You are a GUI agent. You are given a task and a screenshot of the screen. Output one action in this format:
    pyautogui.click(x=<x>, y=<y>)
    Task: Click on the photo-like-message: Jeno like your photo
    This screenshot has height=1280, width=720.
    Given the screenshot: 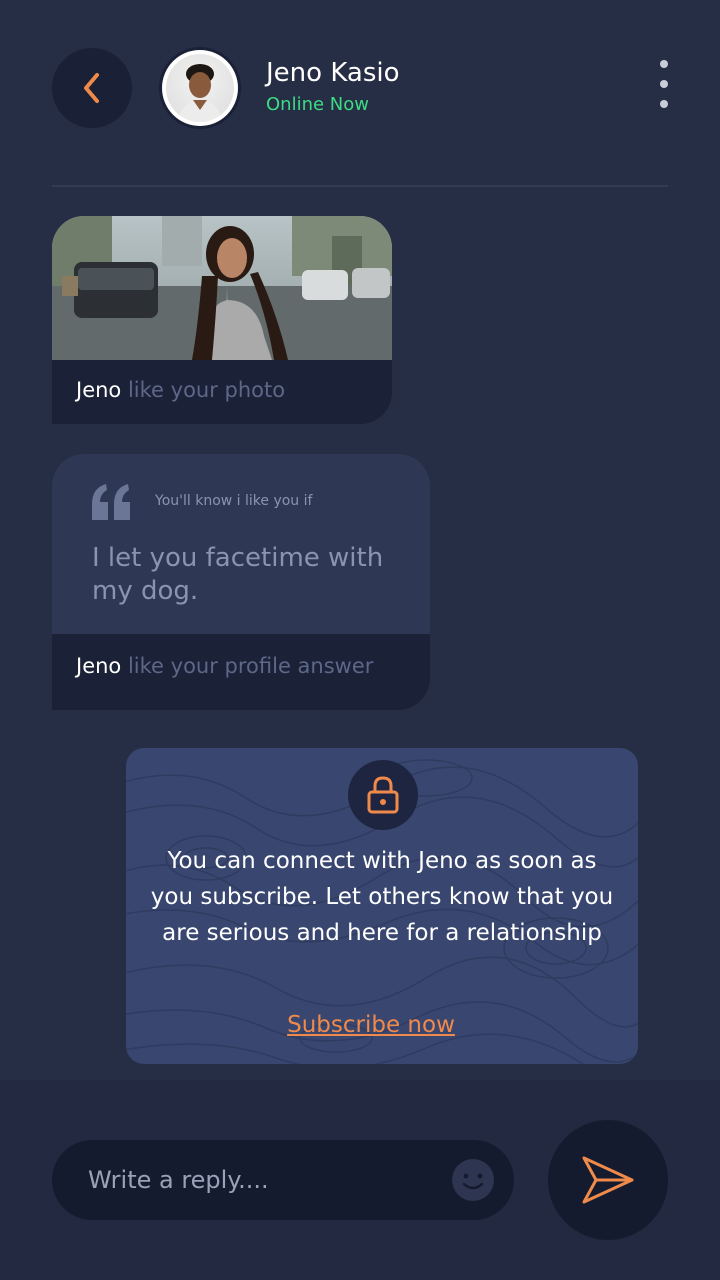 What is the action you would take?
    pyautogui.click(x=222, y=320)
    